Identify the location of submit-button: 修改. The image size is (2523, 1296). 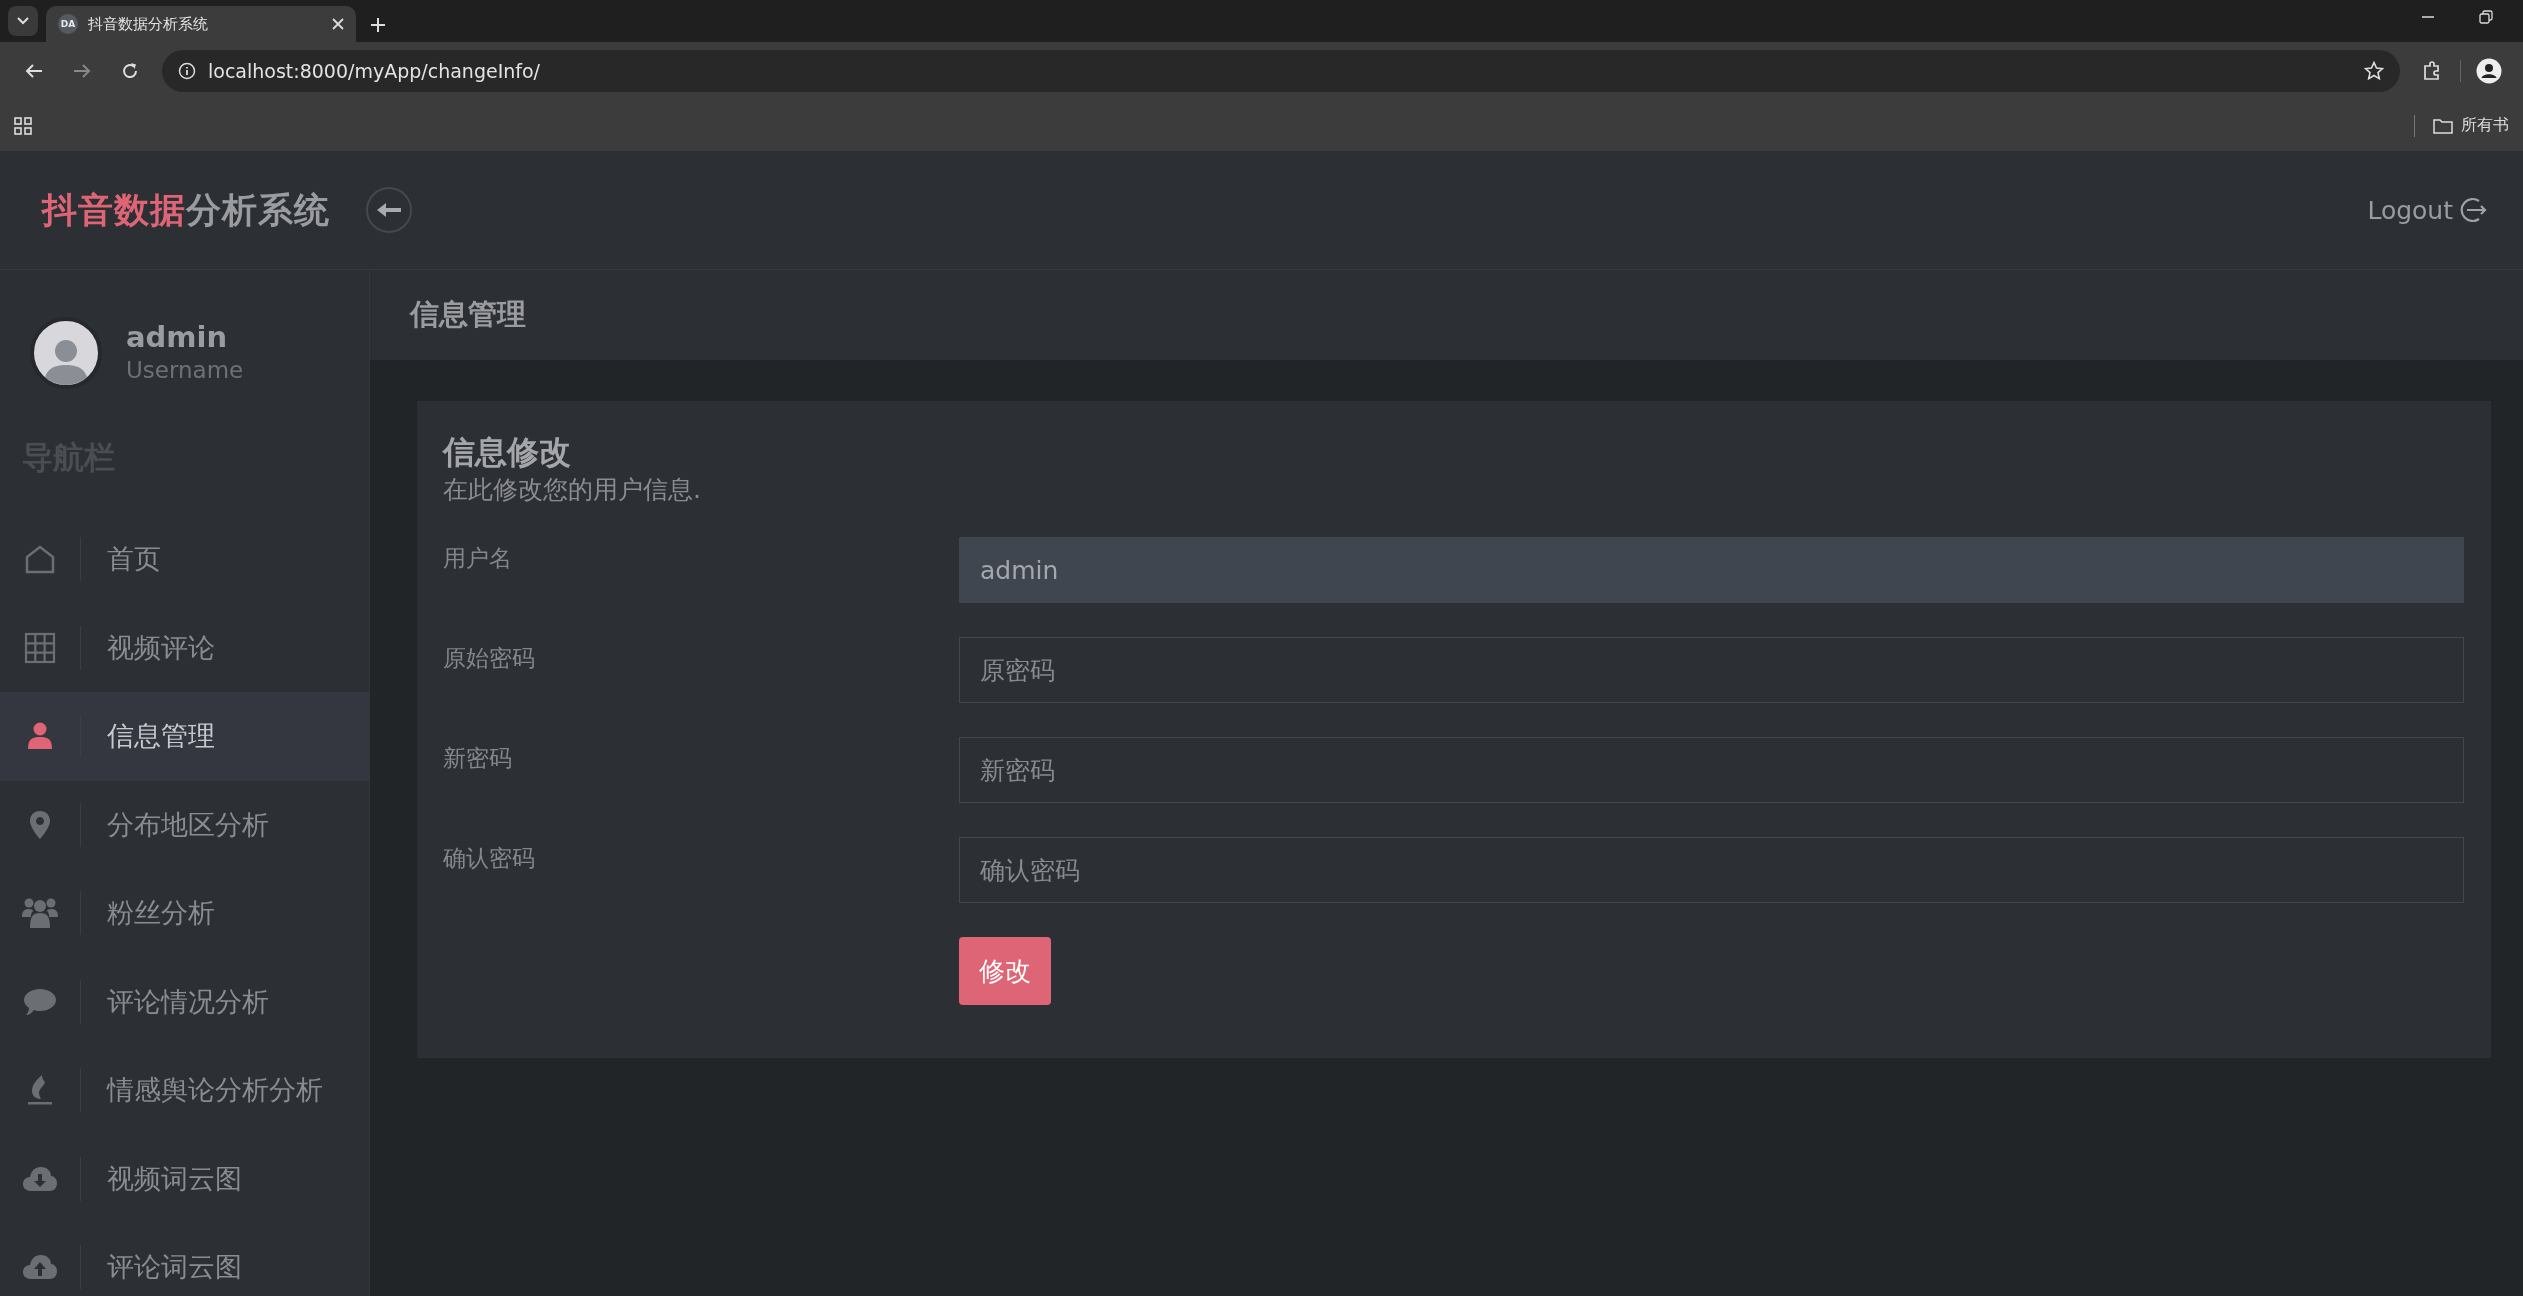
(1005, 971).